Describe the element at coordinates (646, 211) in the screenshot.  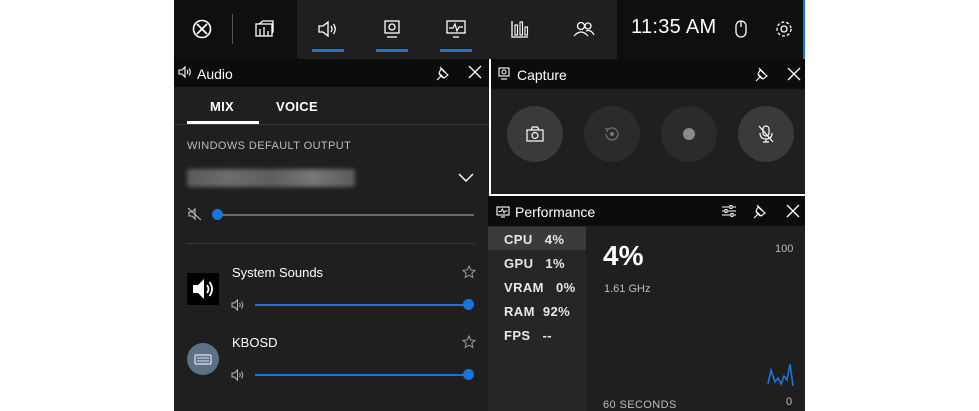
I see `performance-header: Performance` at that location.